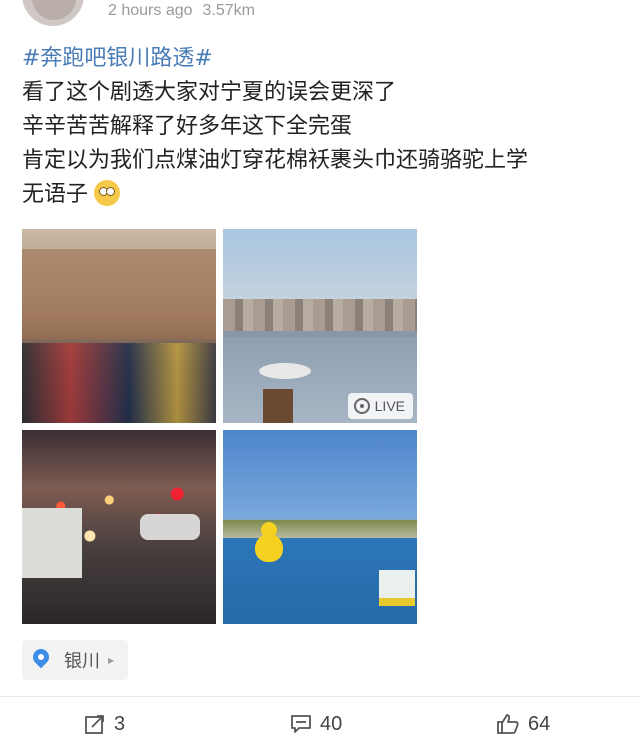 This screenshot has height=748, width=640. I want to click on action-bar: 3 40 64, so click(320, 724).